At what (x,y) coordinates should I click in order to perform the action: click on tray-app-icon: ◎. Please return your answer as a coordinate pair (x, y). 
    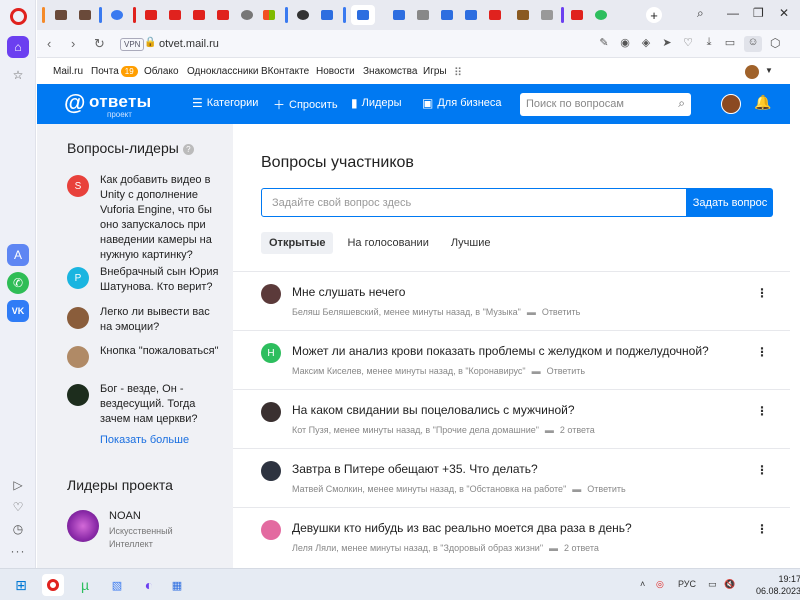
    Looking at the image, I should click on (660, 584).